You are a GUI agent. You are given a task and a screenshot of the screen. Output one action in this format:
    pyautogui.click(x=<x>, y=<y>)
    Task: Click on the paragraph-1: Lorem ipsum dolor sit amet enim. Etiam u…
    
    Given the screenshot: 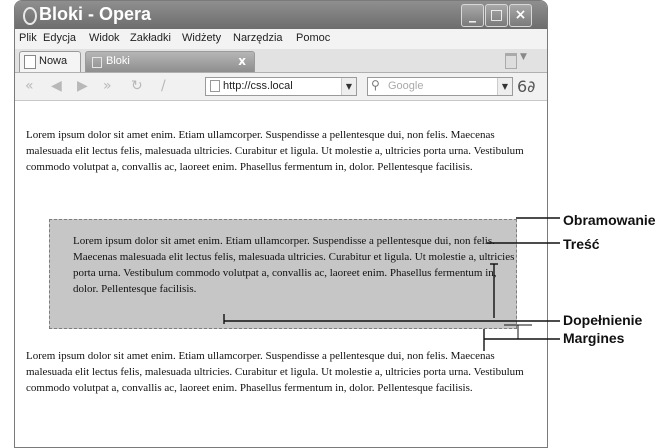 What is the action you would take?
    pyautogui.click(x=275, y=151)
    